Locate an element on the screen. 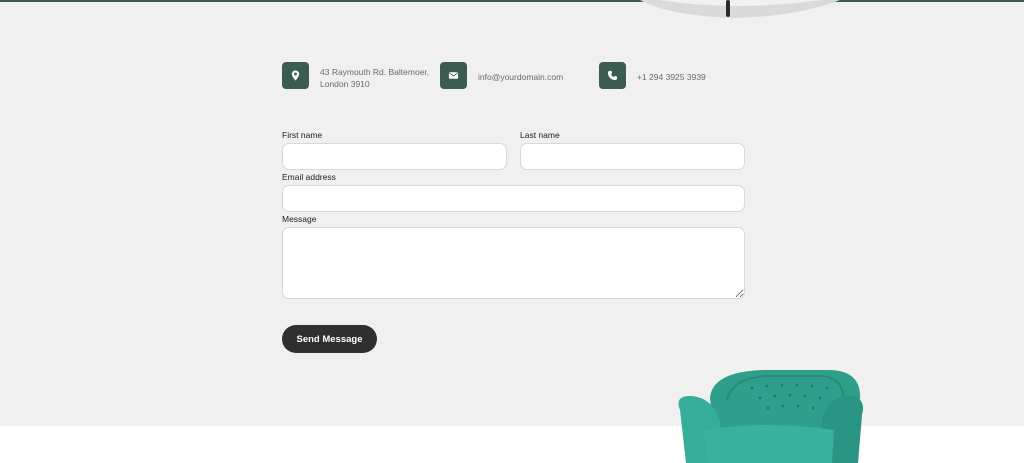  message-textarea is located at coordinates (513, 263).